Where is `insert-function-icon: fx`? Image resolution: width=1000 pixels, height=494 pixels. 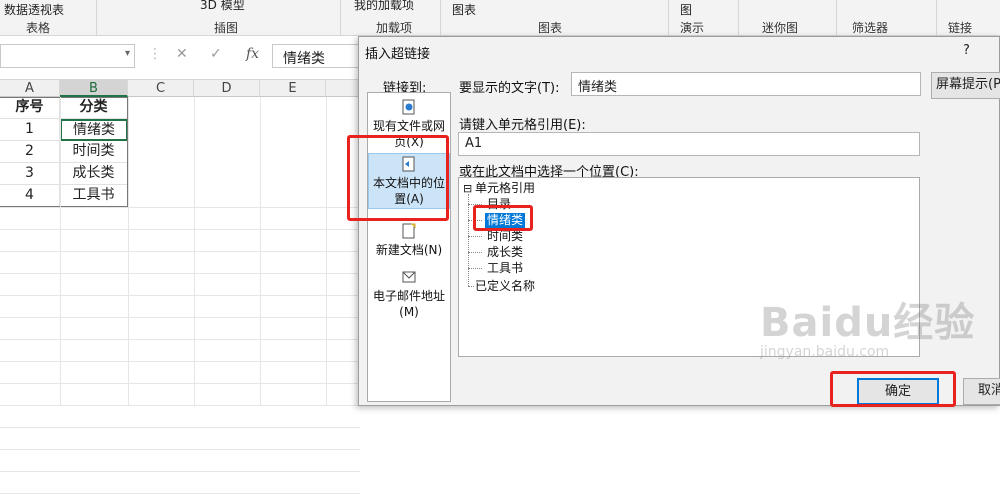
insert-function-icon: fx is located at coordinates (252, 54).